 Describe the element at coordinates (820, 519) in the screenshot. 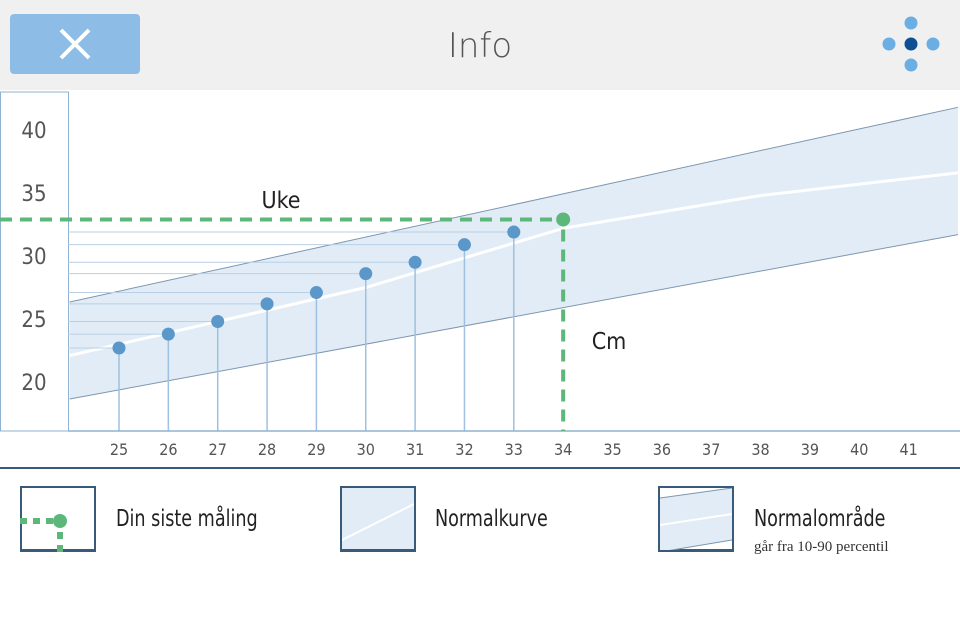

I see `legend-range-label: Normalområde` at that location.